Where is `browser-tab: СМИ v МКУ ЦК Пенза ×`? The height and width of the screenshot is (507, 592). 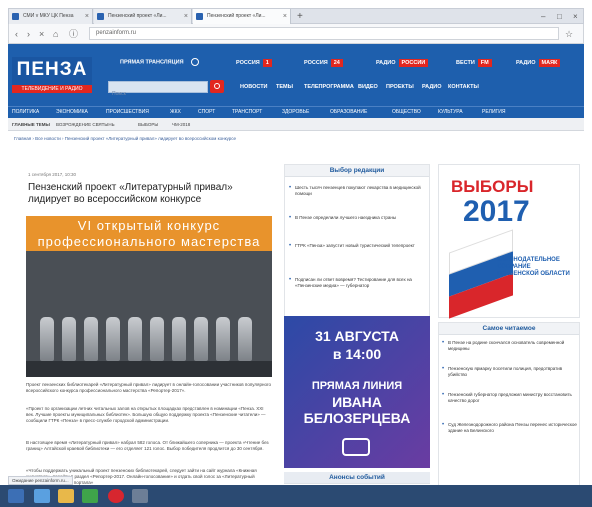
browser-tab: СМИ v МКУ ЦК Пенза × is located at coordinates (51, 16).